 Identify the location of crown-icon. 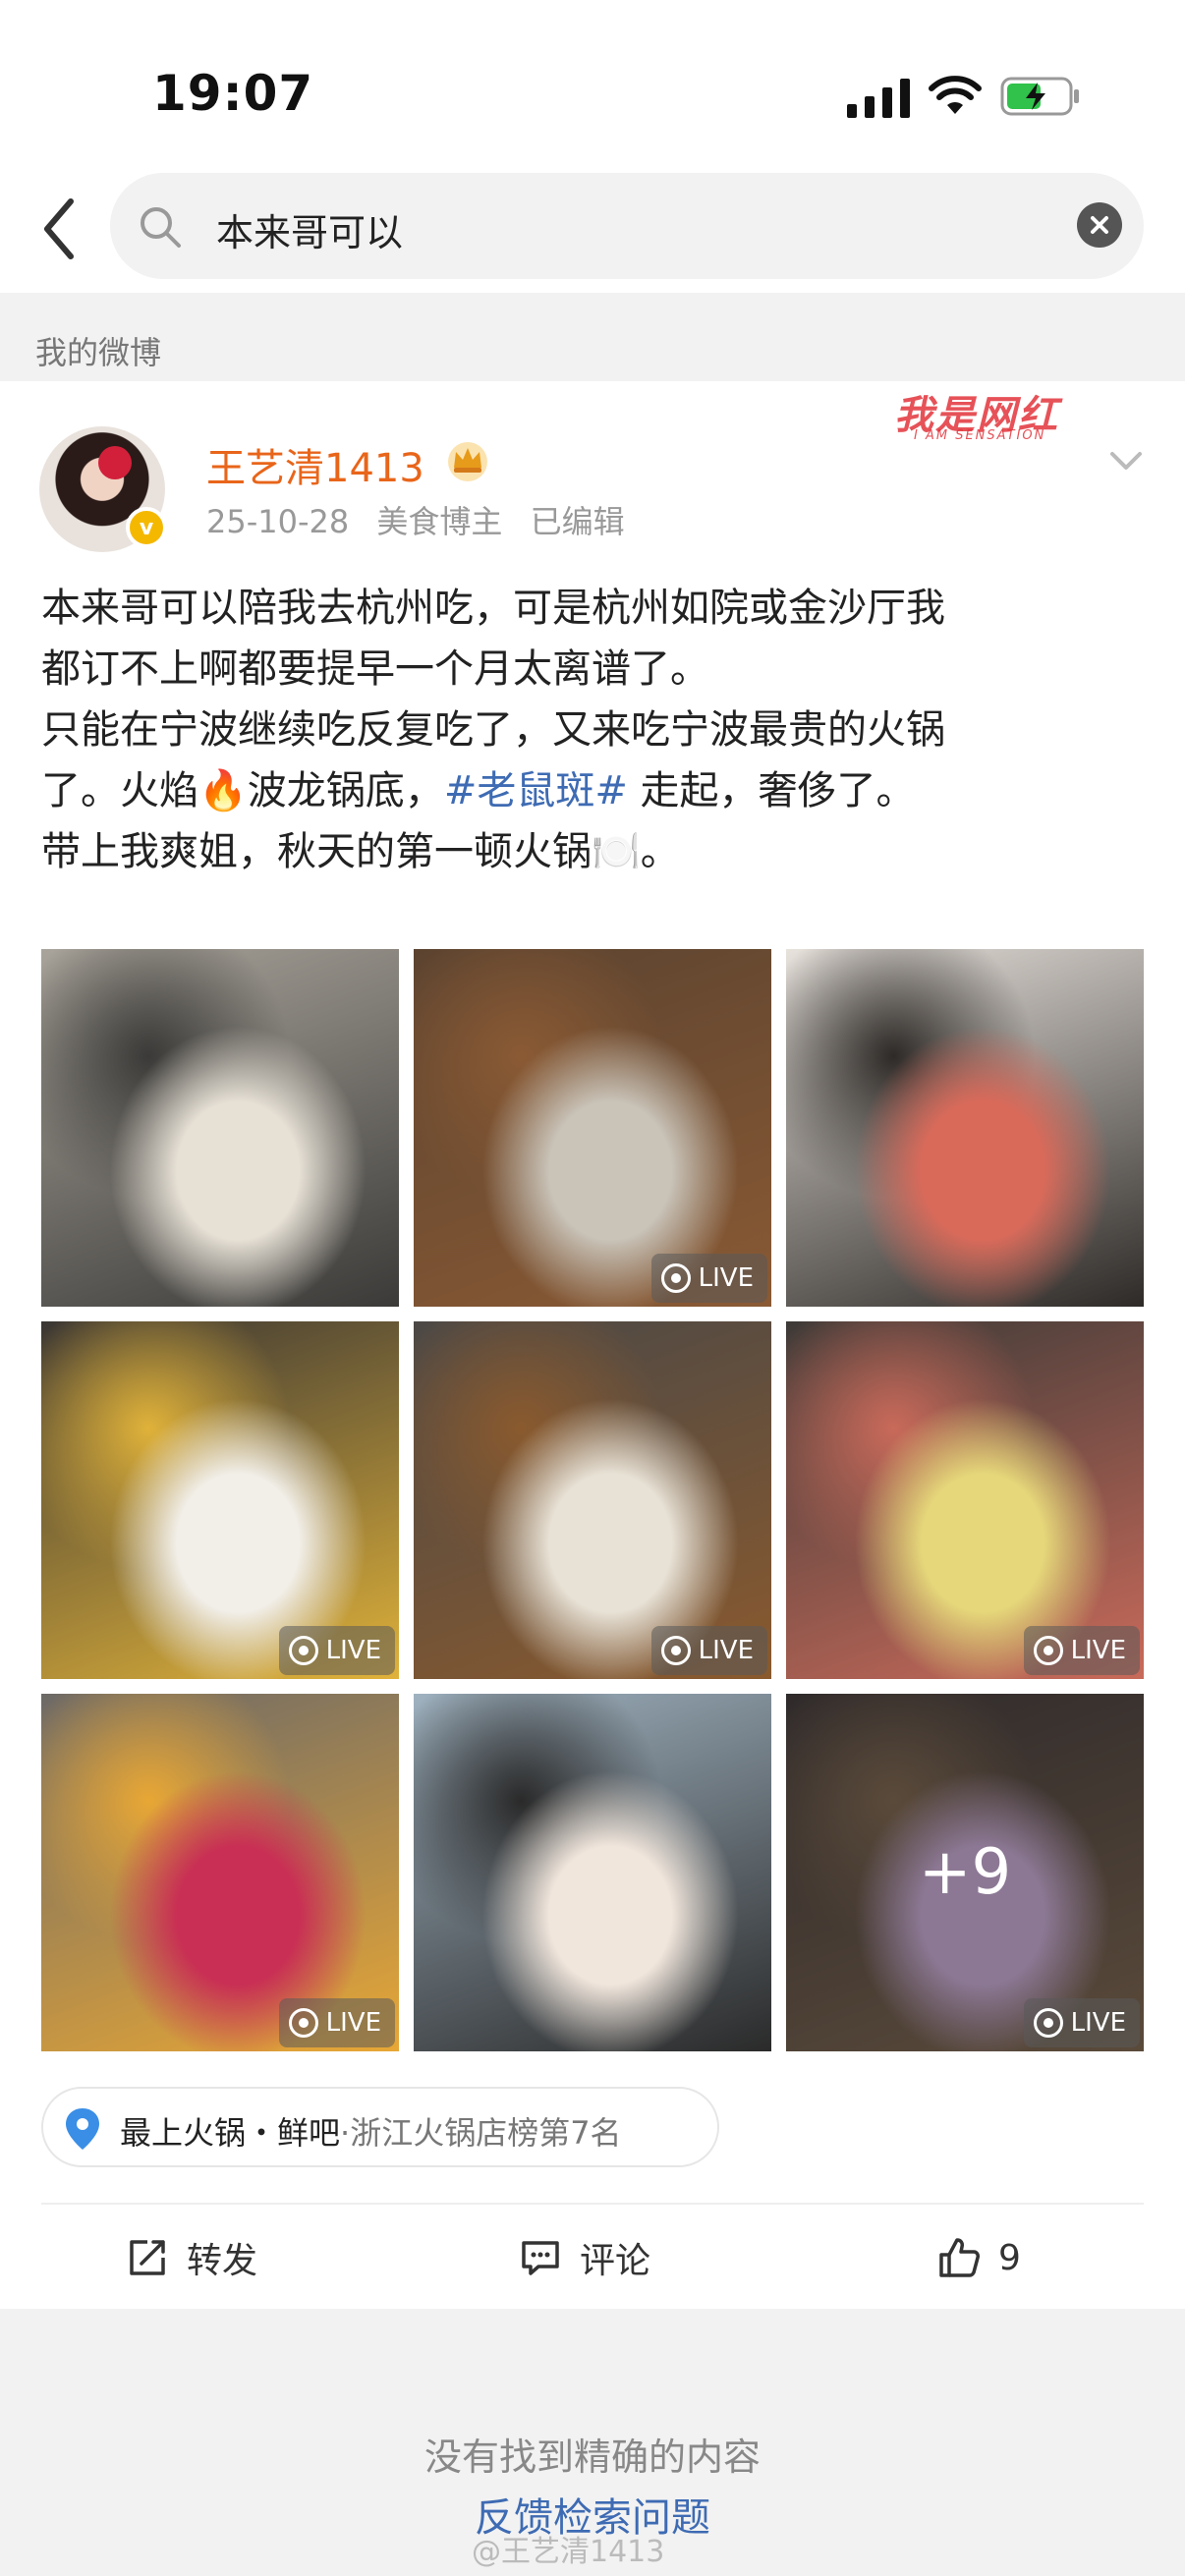
(468, 461).